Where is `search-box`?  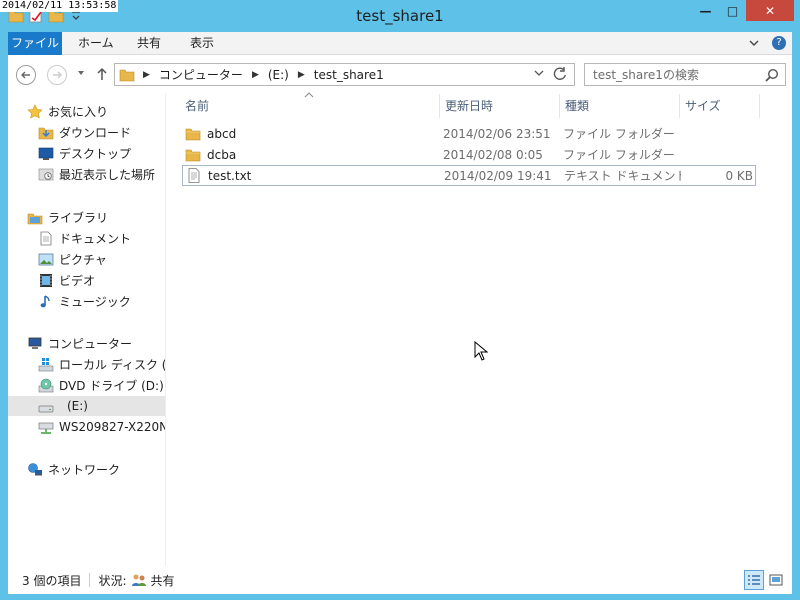
search-box is located at coordinates (685, 74).